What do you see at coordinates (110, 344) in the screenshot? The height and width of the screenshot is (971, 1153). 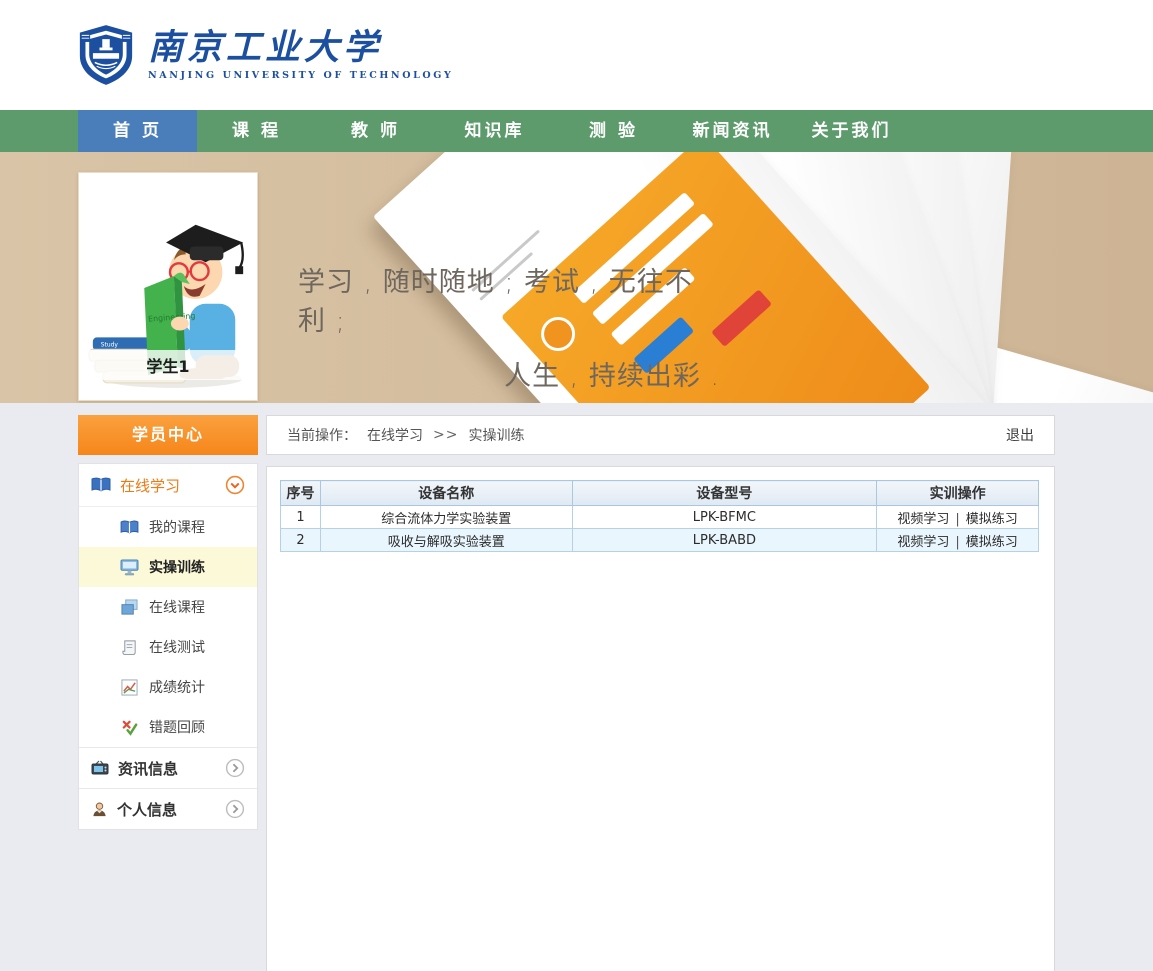 I see `svg-text: Study` at bounding box center [110, 344].